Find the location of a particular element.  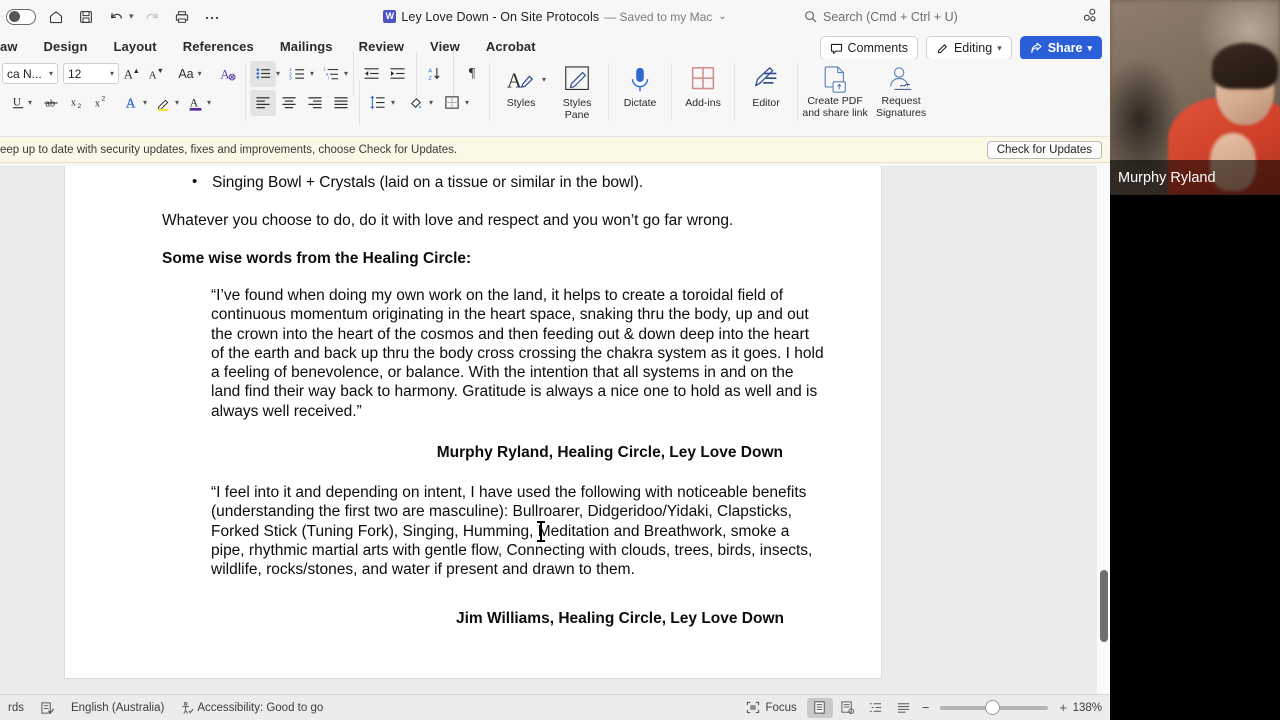

show-formatting-marks-button: ¶ is located at coordinates (472, 74).